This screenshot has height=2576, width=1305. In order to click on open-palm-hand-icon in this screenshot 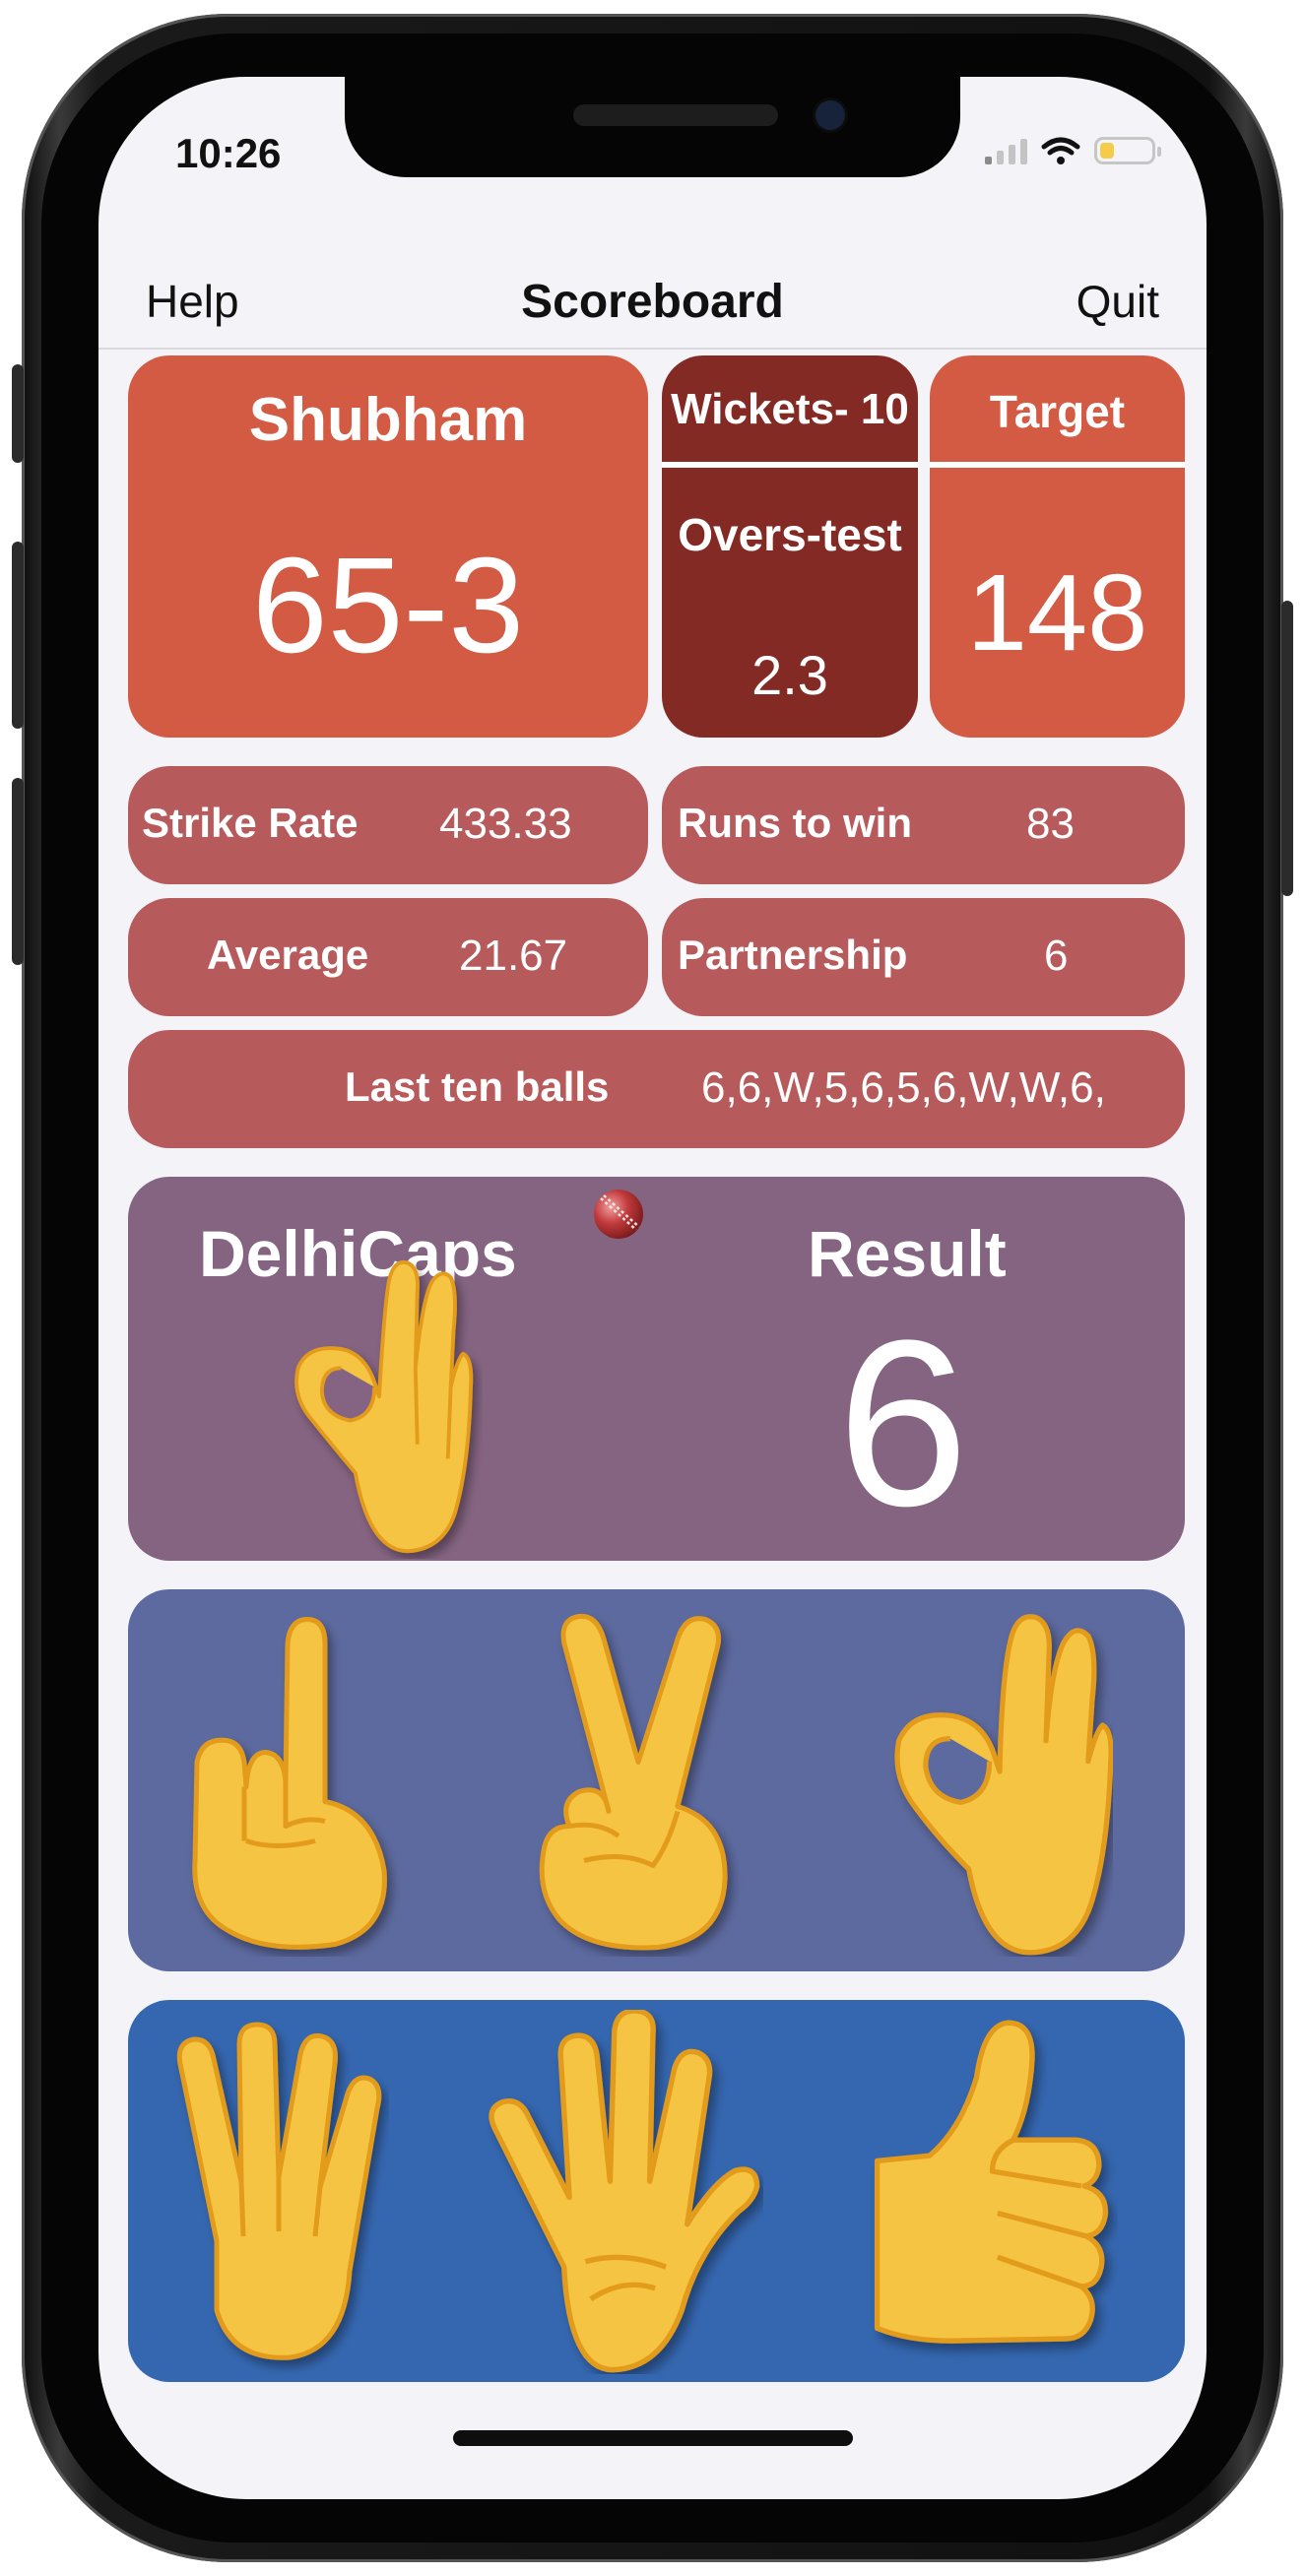, I will do `click(623, 2192)`.